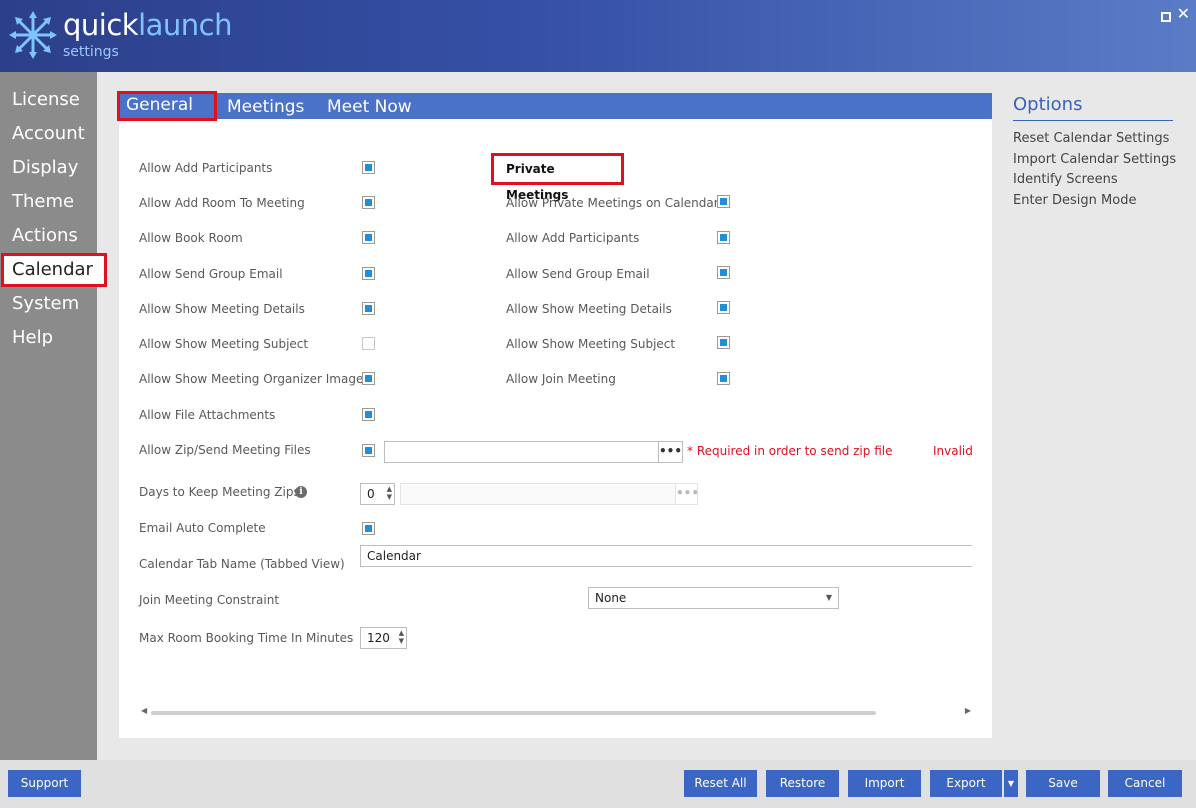 The width and height of the screenshot is (1196, 808). I want to click on zip-browse-button: •••, so click(670, 452).